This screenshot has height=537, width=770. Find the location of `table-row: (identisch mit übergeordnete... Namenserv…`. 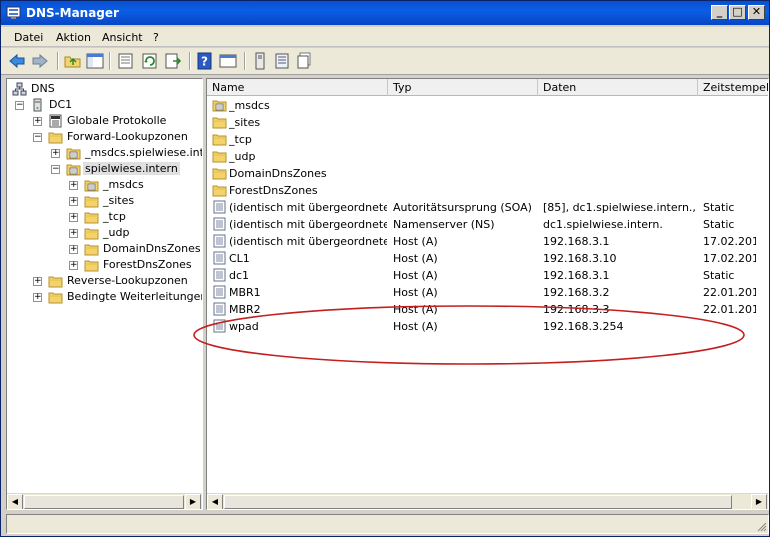

table-row: (identisch mit übergeordnete... Namenserv… is located at coordinates (487, 224).